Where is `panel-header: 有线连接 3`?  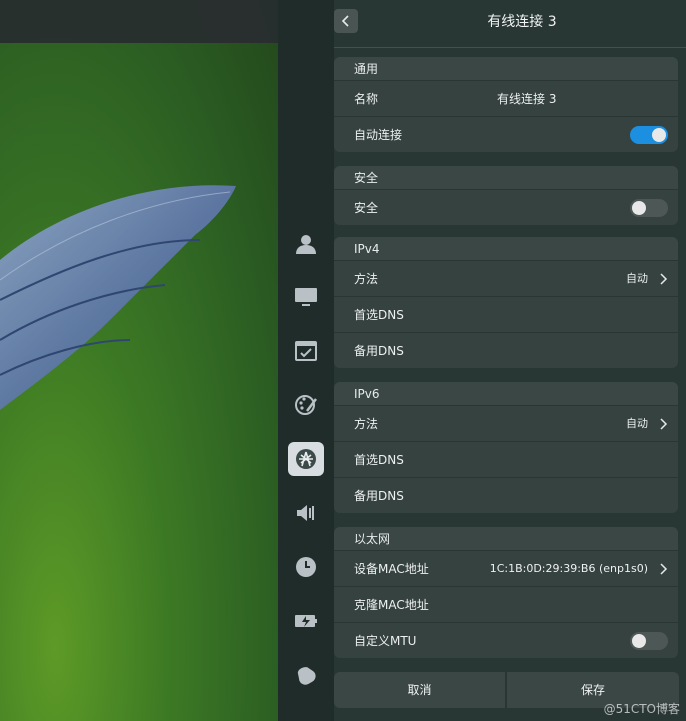 panel-header: 有线连接 3 is located at coordinates (510, 24).